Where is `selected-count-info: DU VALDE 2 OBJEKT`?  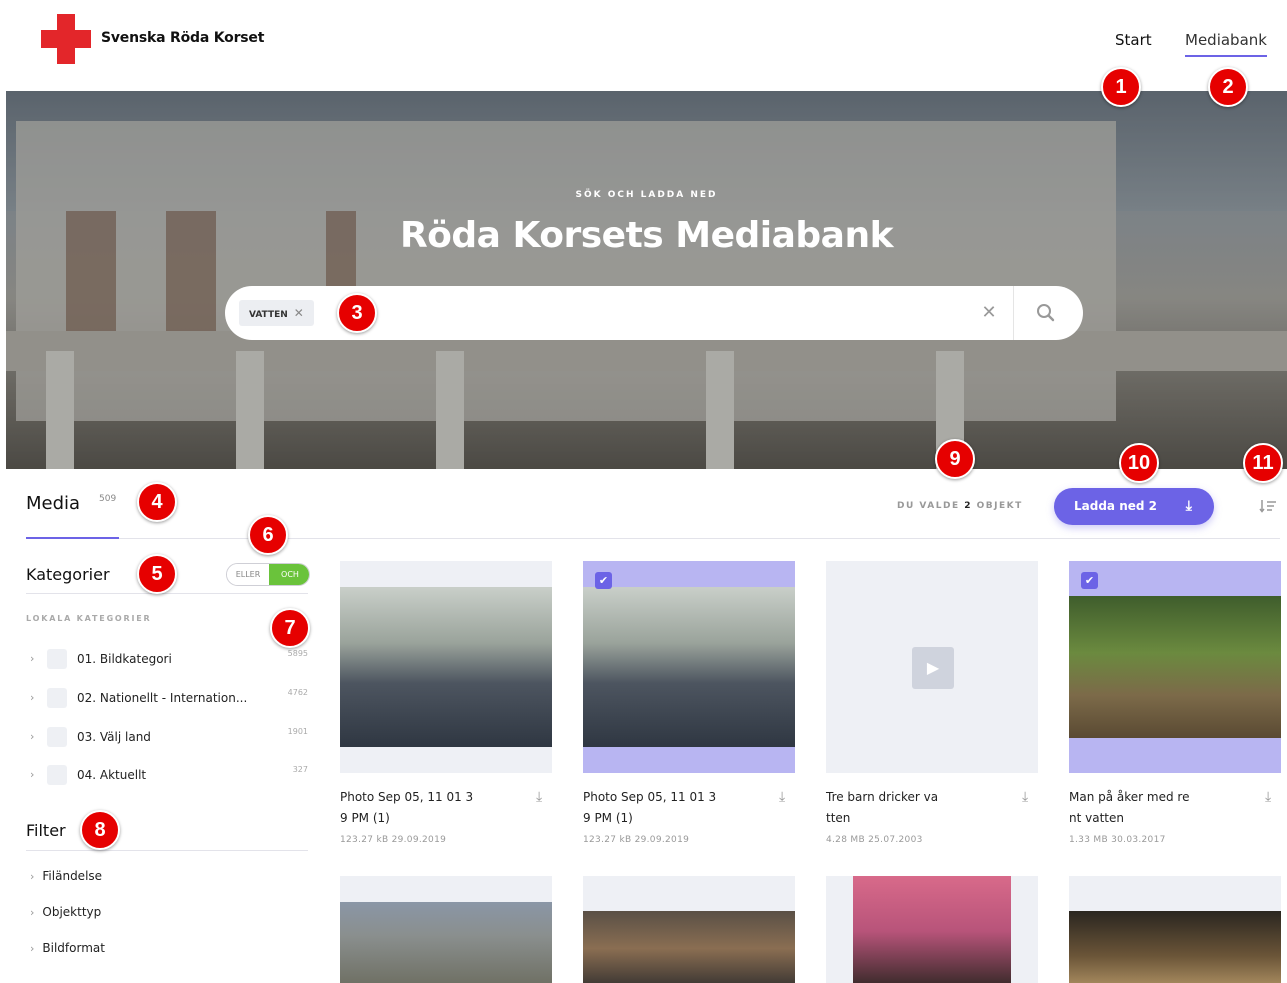 selected-count-info: DU VALDE 2 OBJEKT is located at coordinates (960, 506).